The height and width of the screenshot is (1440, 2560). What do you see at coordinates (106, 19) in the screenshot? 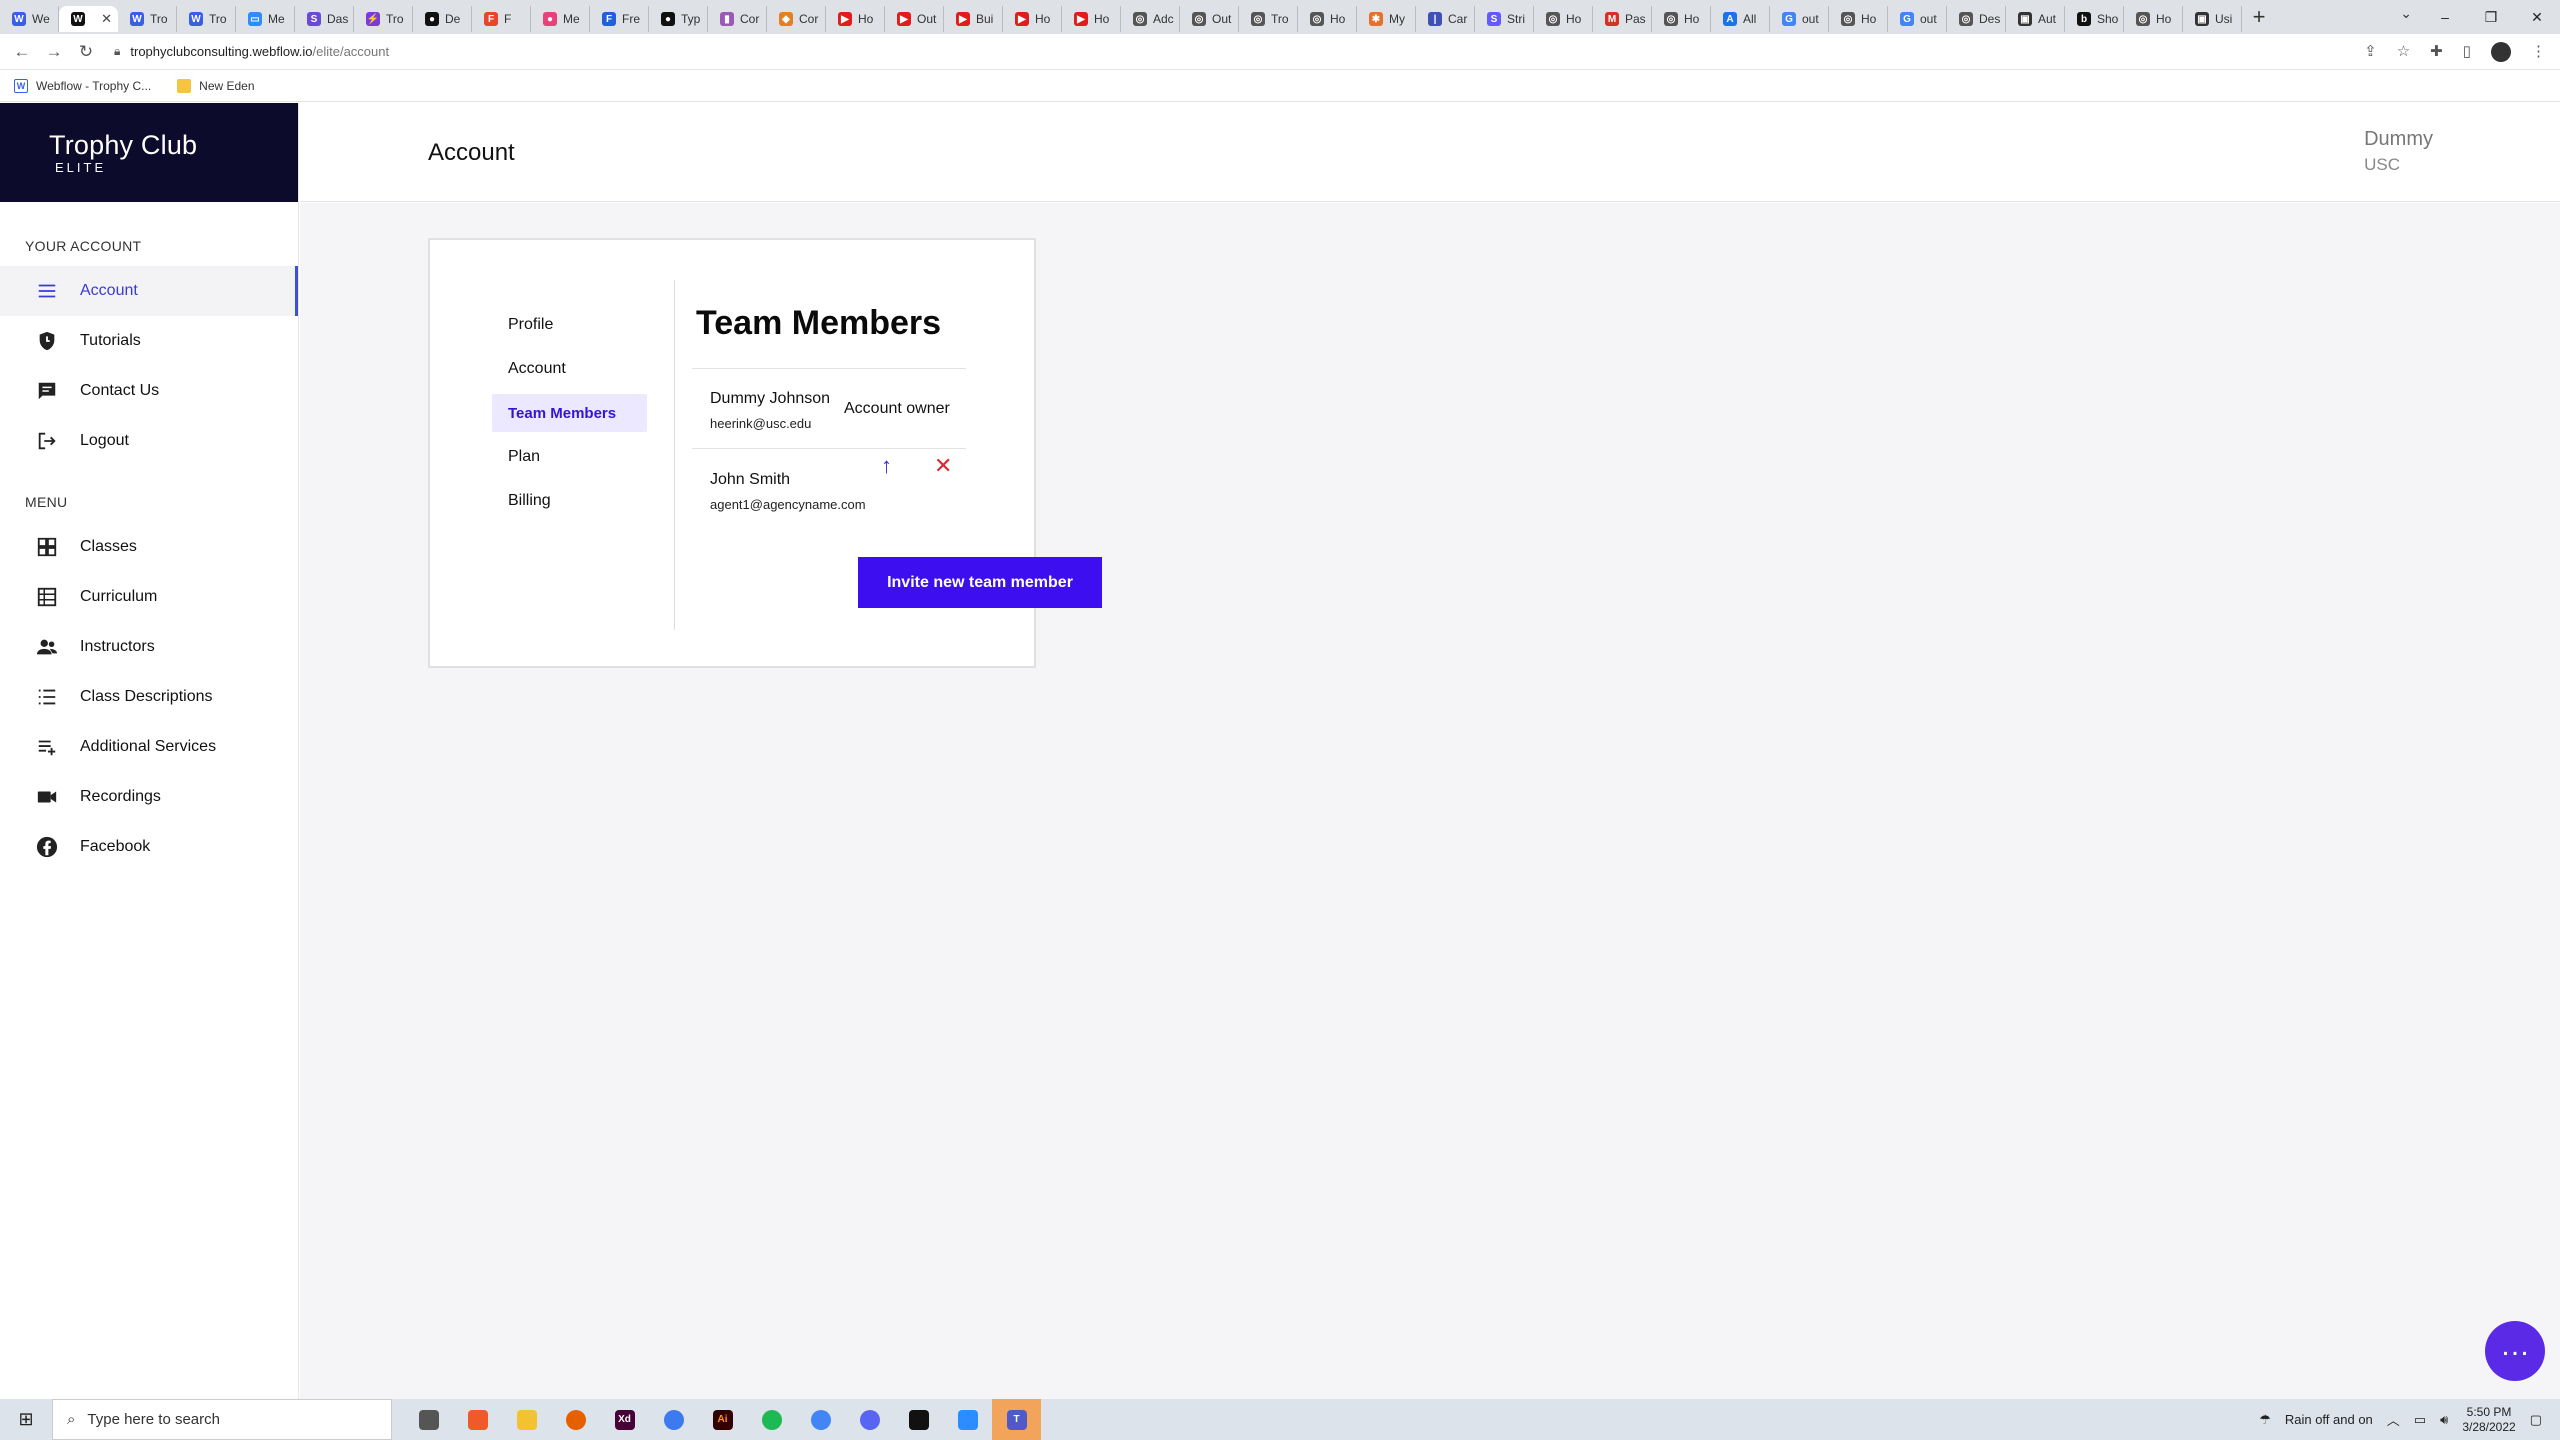
I see `close-tab-icon: ✕` at bounding box center [106, 19].